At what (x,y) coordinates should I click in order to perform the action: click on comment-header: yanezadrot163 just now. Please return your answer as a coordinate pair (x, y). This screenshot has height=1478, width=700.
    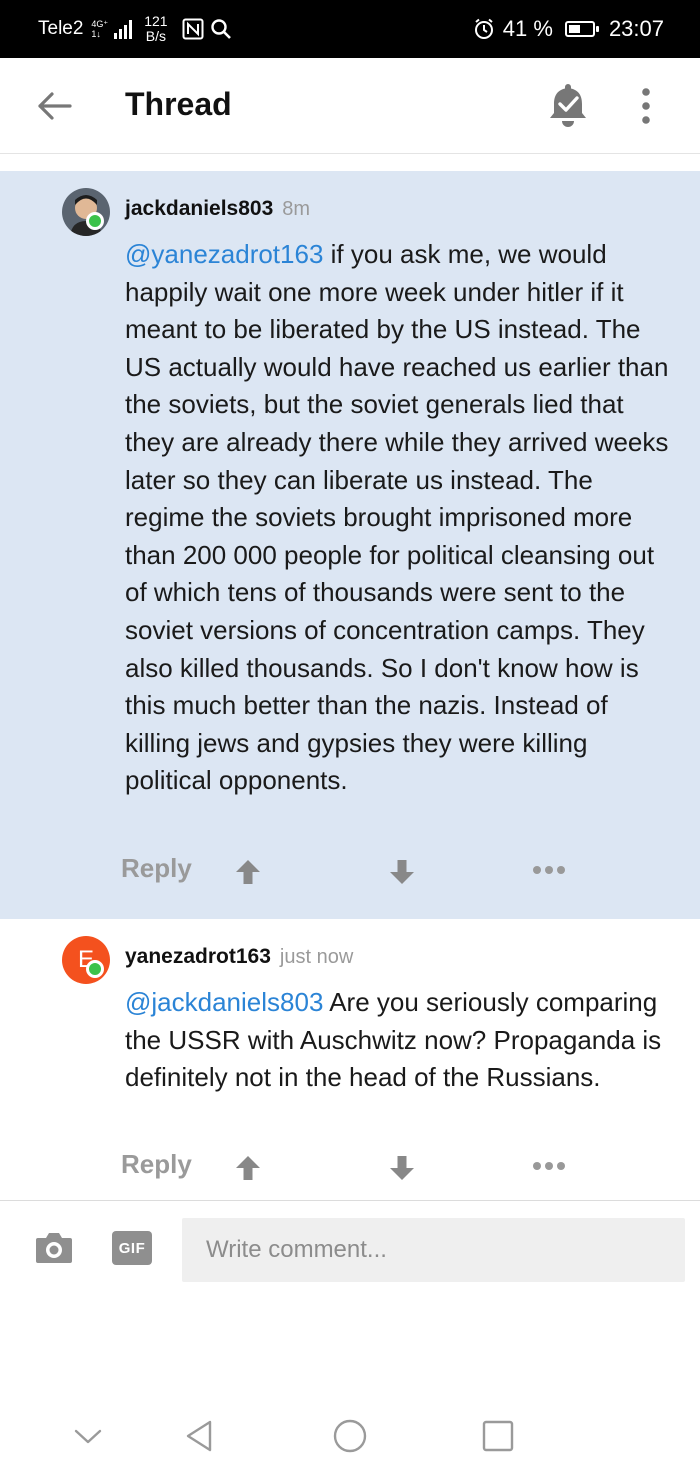
    Looking at the image, I should click on (239, 957).